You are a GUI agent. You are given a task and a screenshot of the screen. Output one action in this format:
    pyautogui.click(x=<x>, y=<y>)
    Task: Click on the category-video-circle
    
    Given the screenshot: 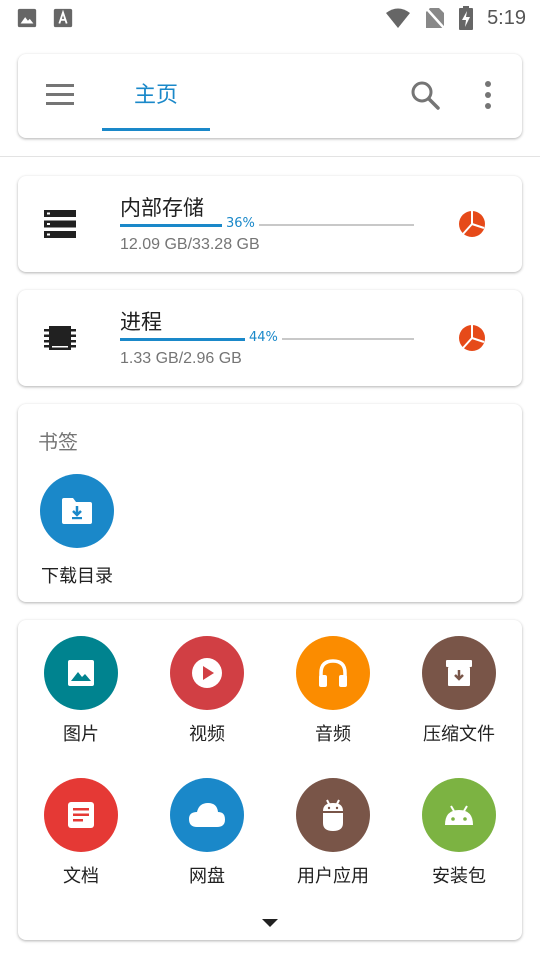 What is the action you would take?
    pyautogui.click(x=207, y=673)
    